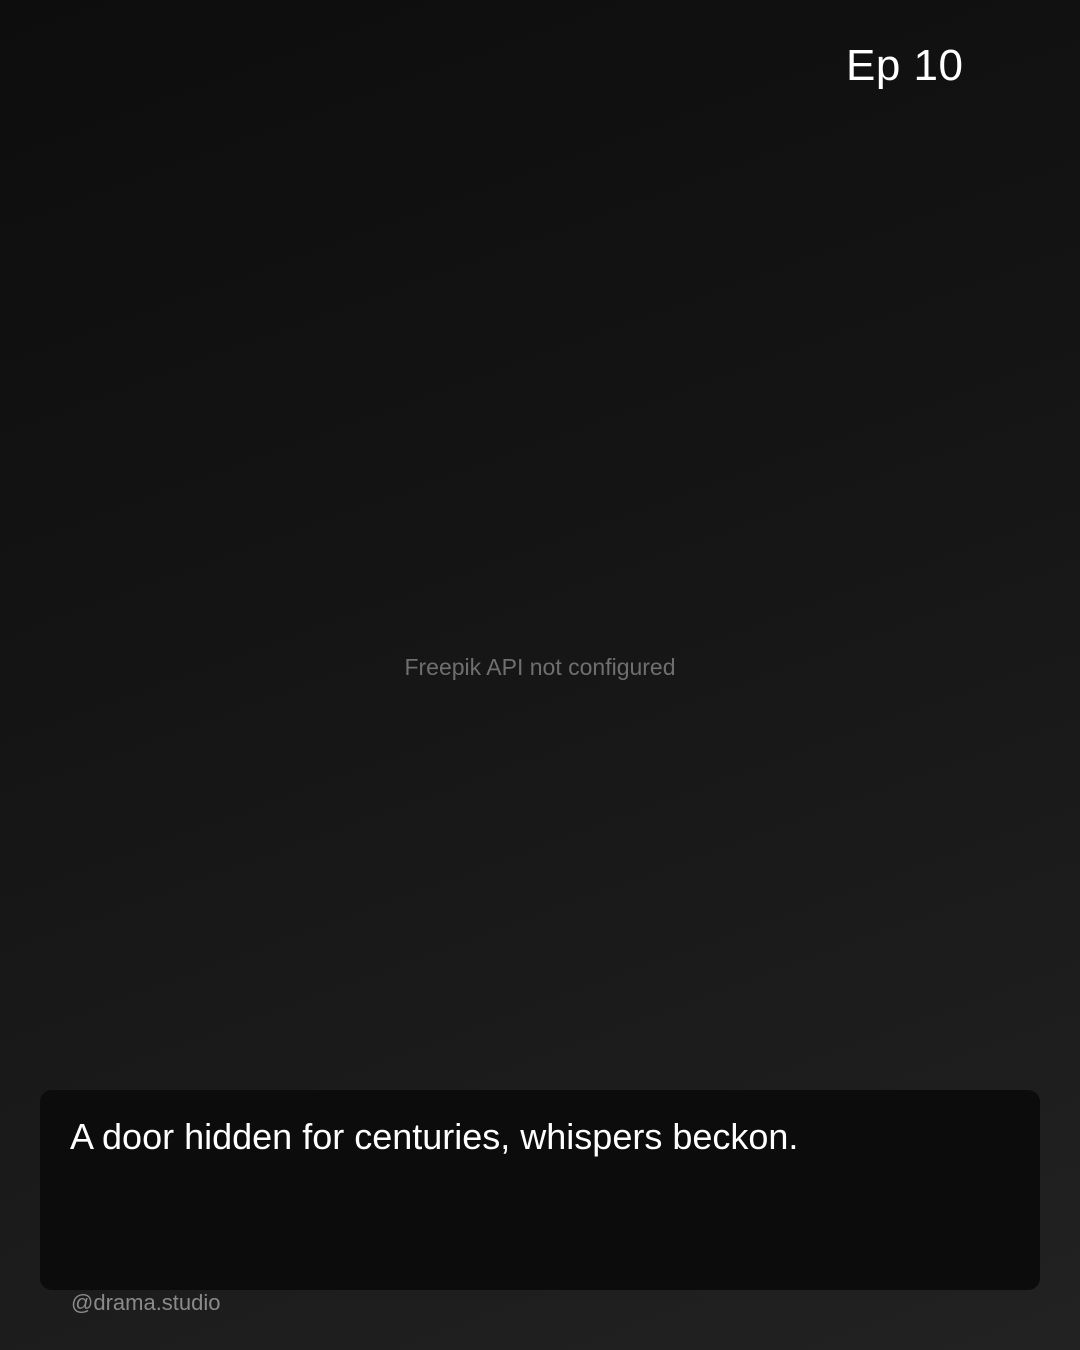 The image size is (1080, 1350). I want to click on episode-label: Ep 10, so click(905, 65).